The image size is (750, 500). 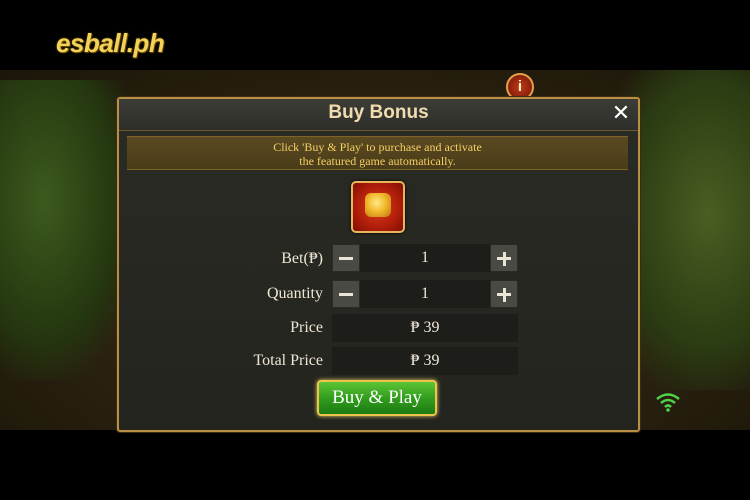 I want to click on price-label: Price, so click(x=306, y=327).